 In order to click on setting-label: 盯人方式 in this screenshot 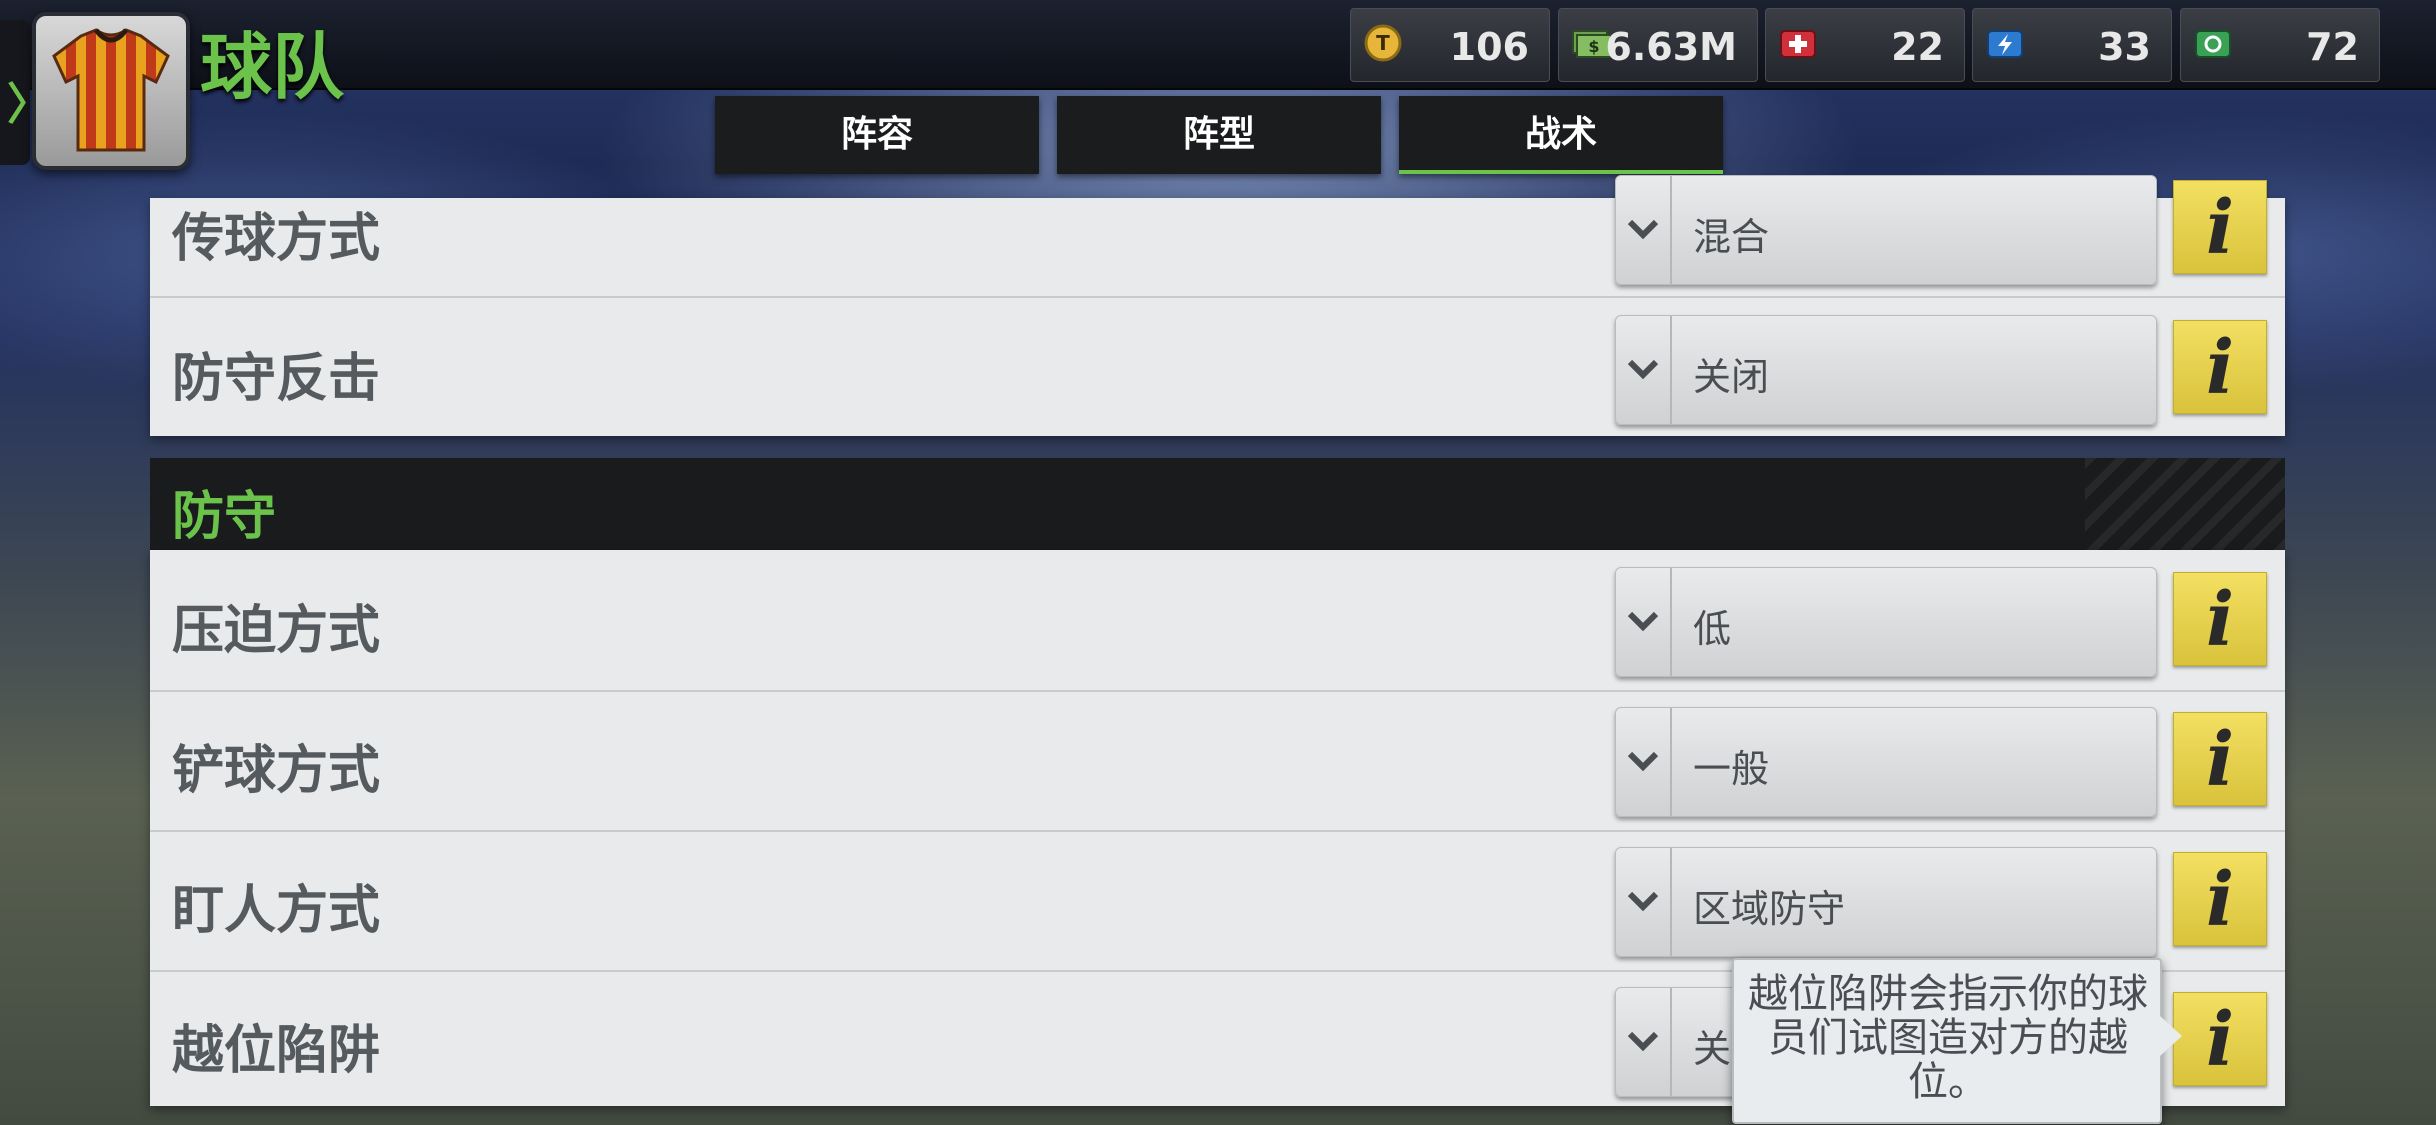, I will do `click(276, 911)`.